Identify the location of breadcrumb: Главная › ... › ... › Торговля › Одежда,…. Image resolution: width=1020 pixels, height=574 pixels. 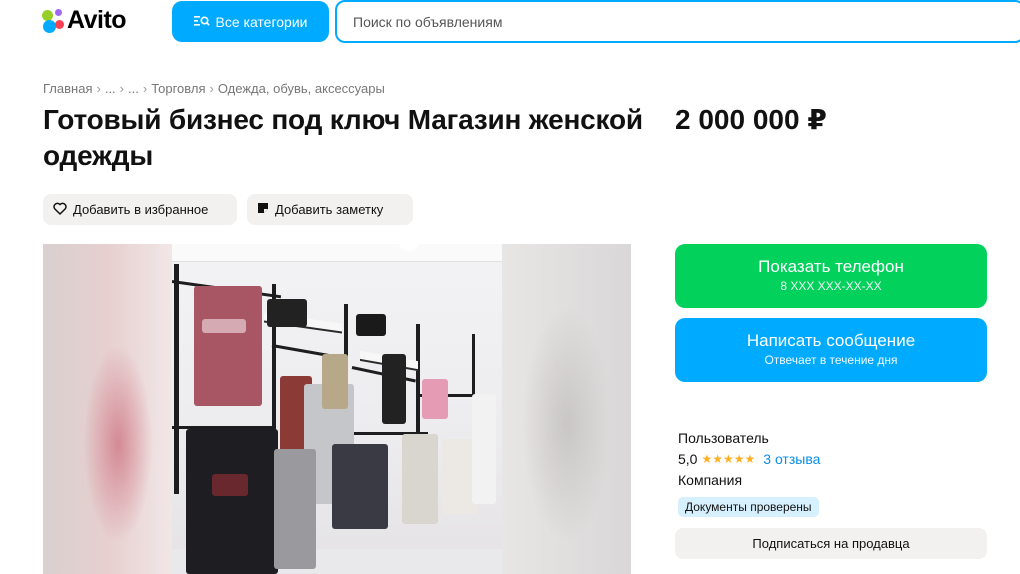
(214, 88).